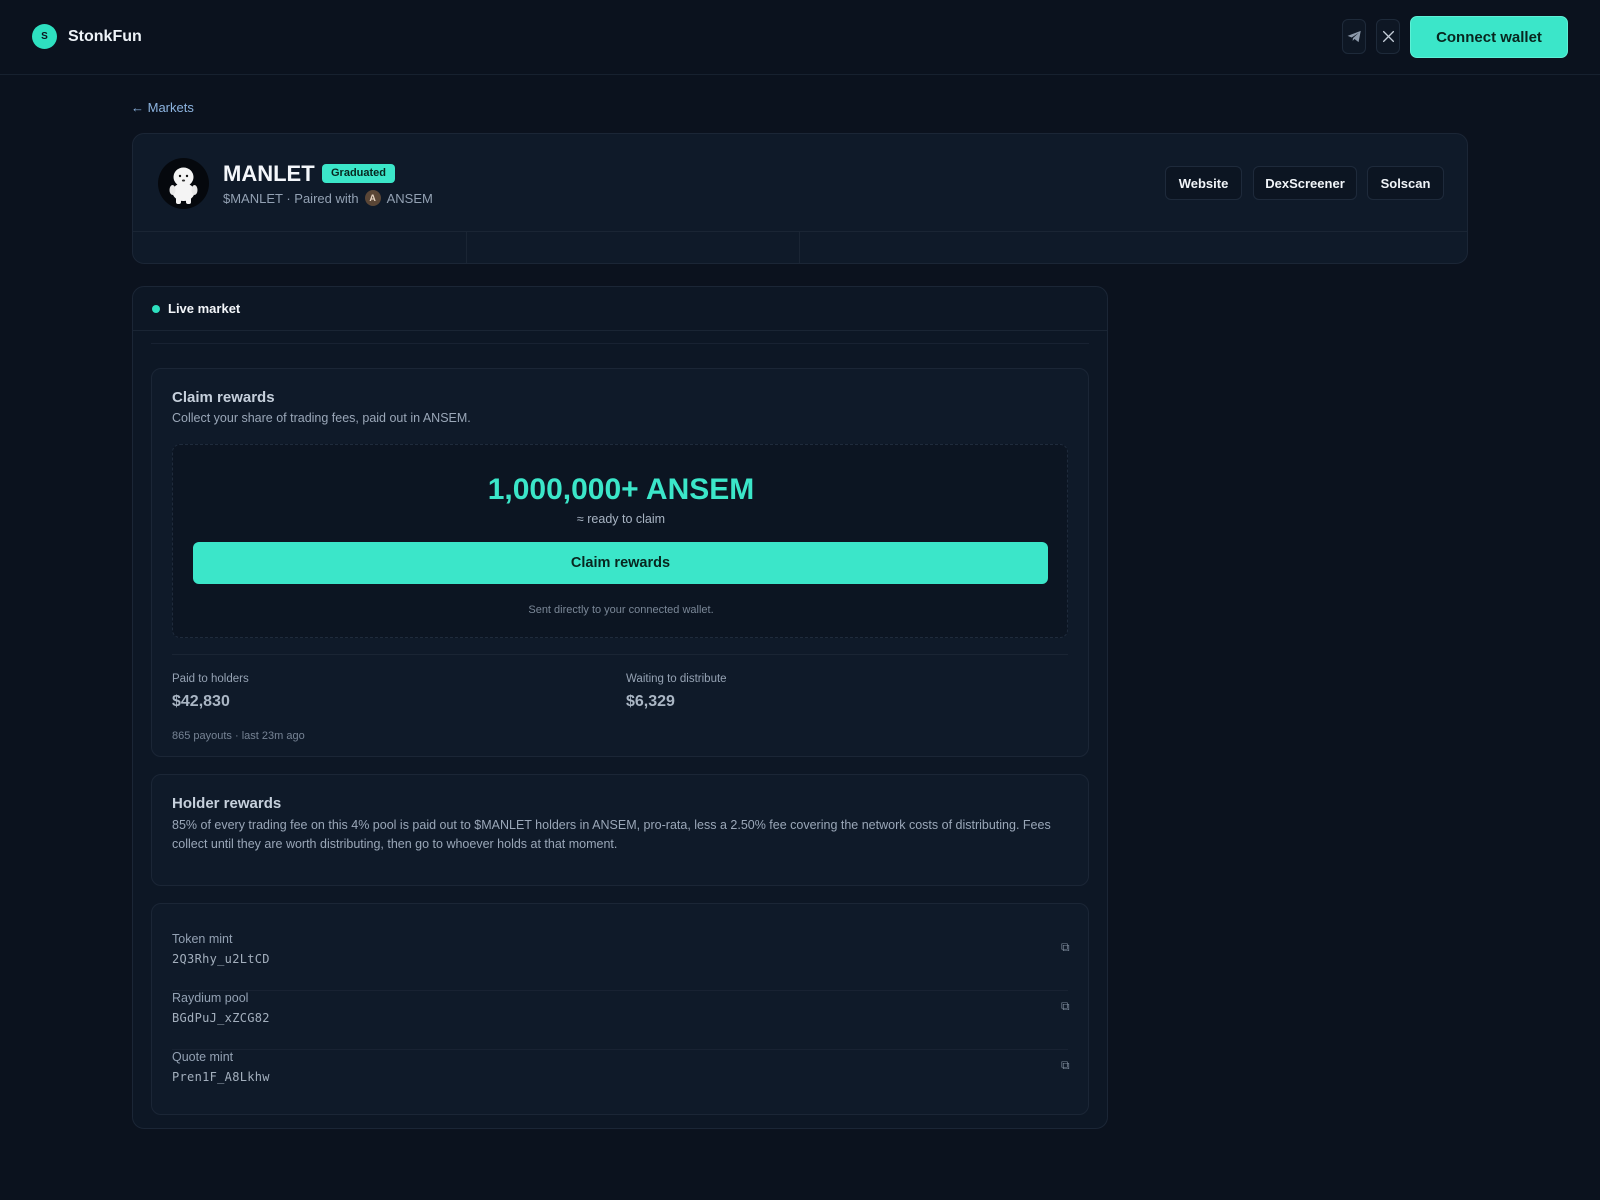 This screenshot has height=1200, width=1600. What do you see at coordinates (1405, 183) in the screenshot?
I see `solscan-link-button: Solscan` at bounding box center [1405, 183].